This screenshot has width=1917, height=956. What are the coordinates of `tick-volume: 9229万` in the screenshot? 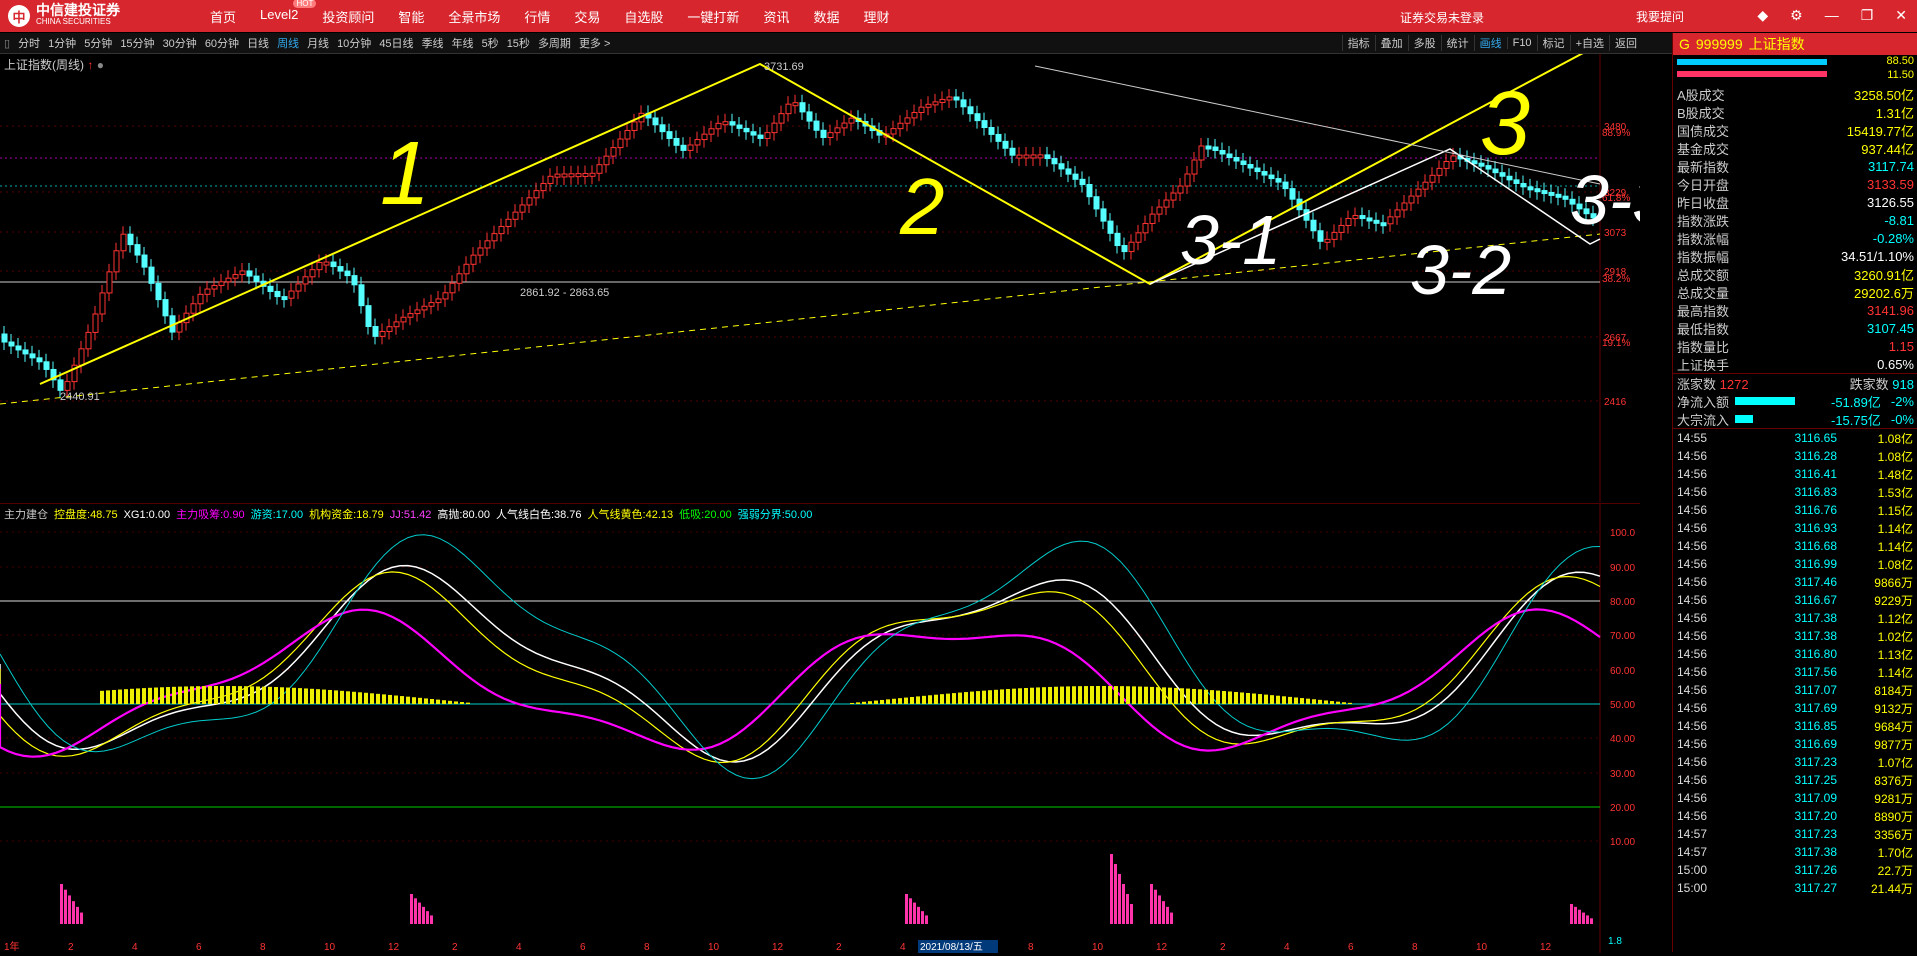 It's located at (1893, 600).